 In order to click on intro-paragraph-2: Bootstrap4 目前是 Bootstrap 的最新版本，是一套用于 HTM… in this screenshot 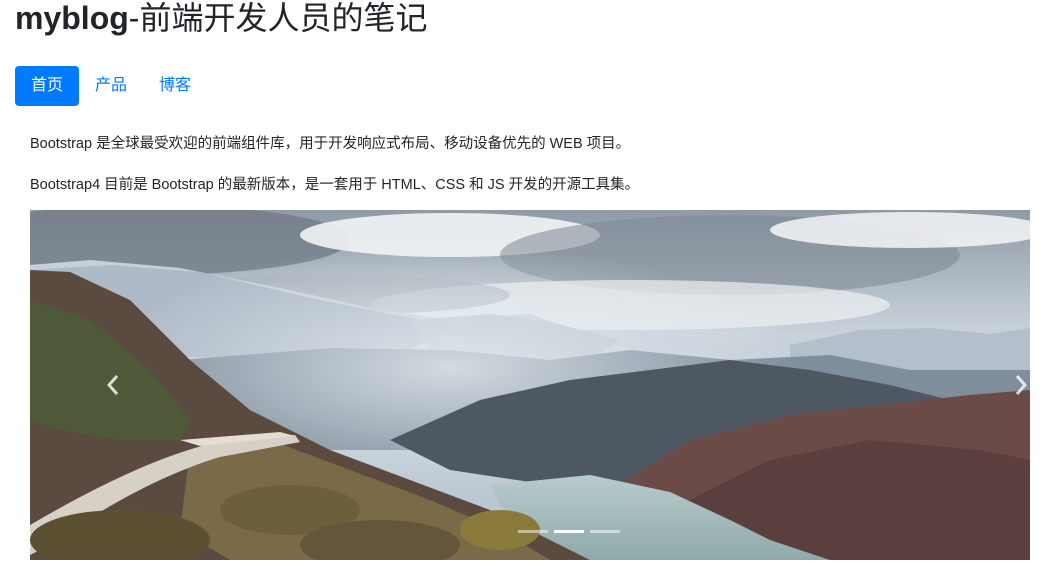, I will do `click(335, 185)`.